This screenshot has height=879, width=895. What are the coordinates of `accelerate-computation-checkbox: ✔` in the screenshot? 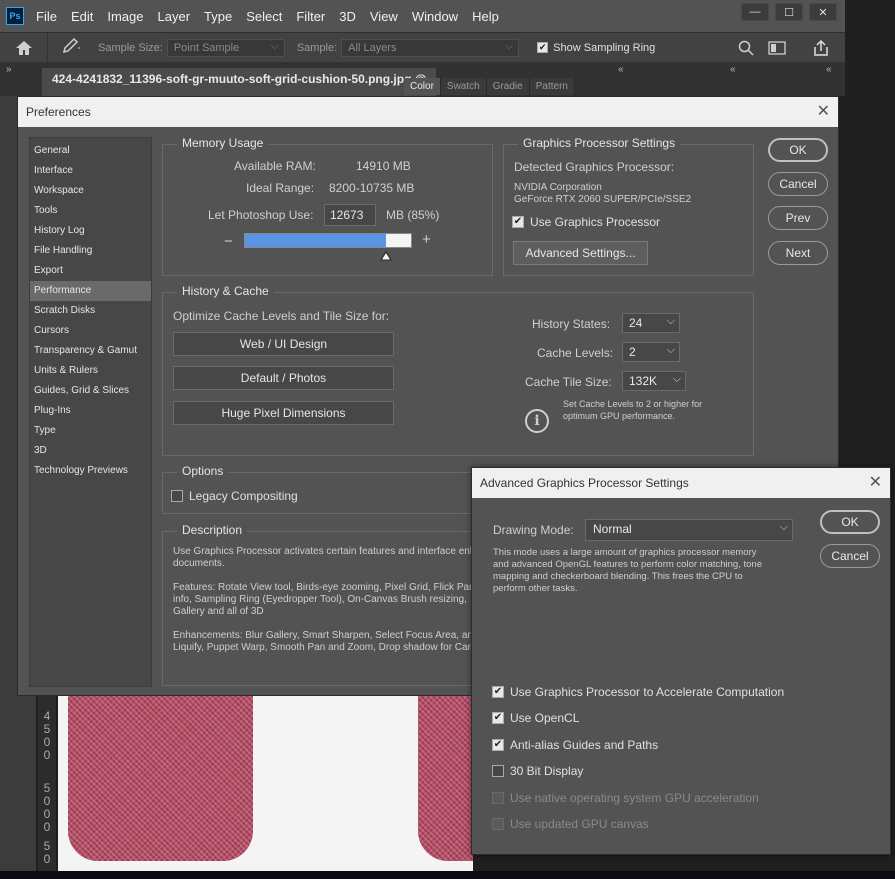 It's located at (498, 692).